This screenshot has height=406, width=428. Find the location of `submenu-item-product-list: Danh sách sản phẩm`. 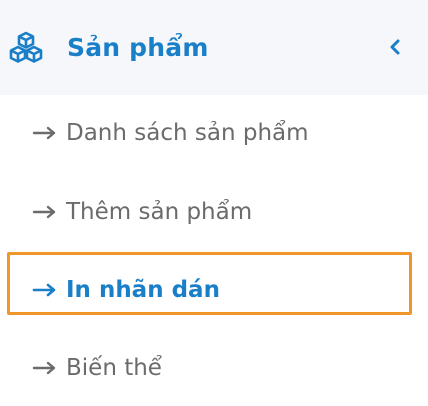

submenu-item-product-list: Danh sách sản phẩm is located at coordinates (214, 133).